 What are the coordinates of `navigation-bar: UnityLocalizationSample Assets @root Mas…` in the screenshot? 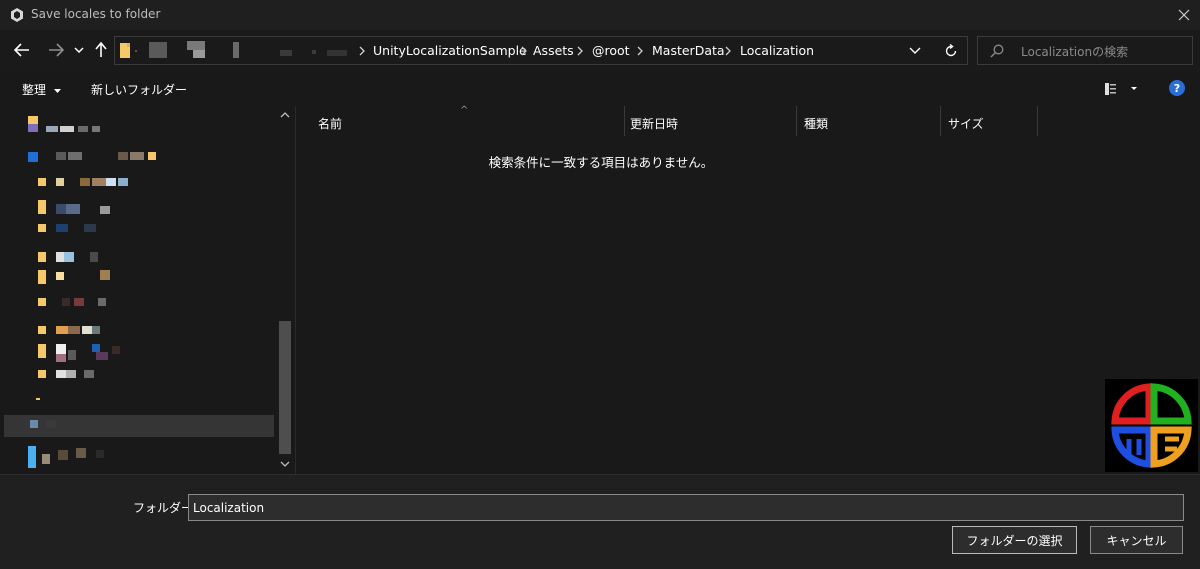 It's located at (600, 51).